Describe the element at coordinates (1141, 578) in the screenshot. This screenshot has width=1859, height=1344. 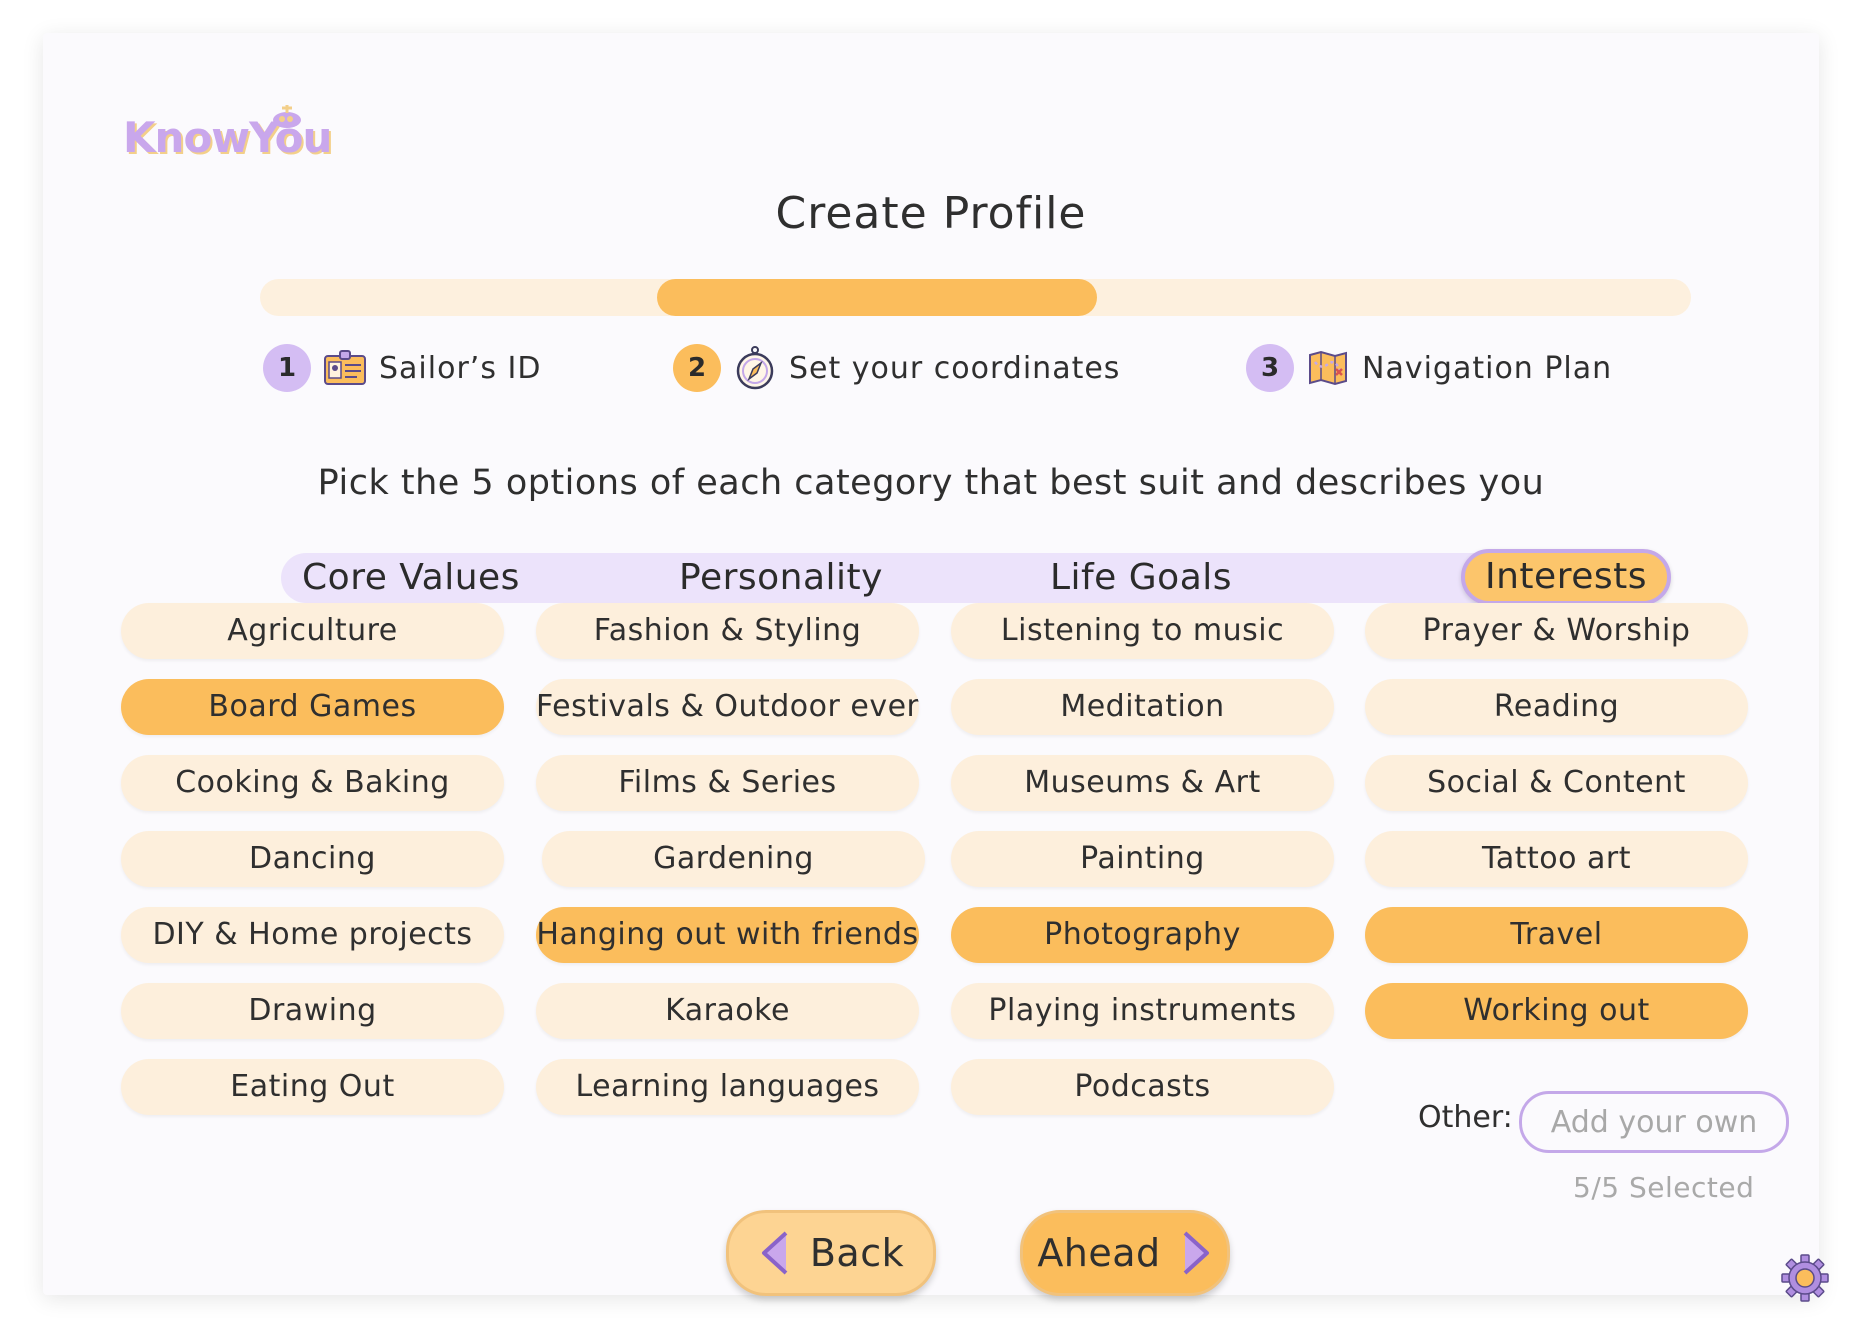
I see `tab-life-goals: Life Goals` at that location.